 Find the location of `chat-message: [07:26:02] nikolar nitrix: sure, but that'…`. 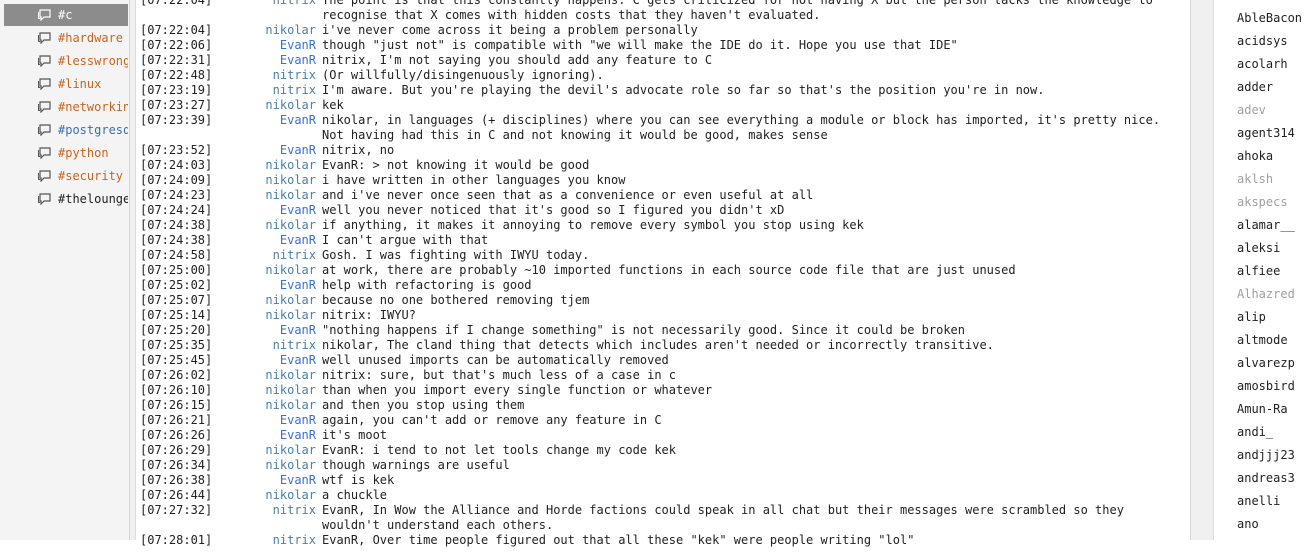

chat-message: [07:26:02] nikolar nitrix: sure, but that'… is located at coordinates (661, 375).